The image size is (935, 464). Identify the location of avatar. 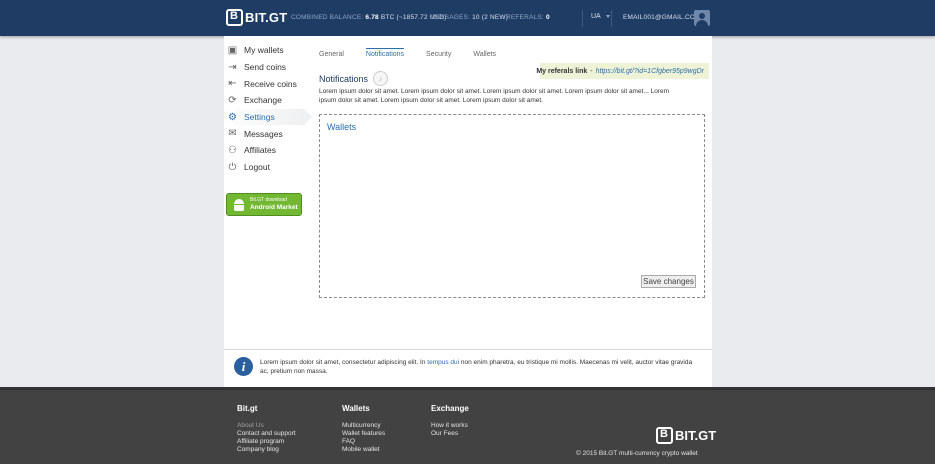
(702, 18).